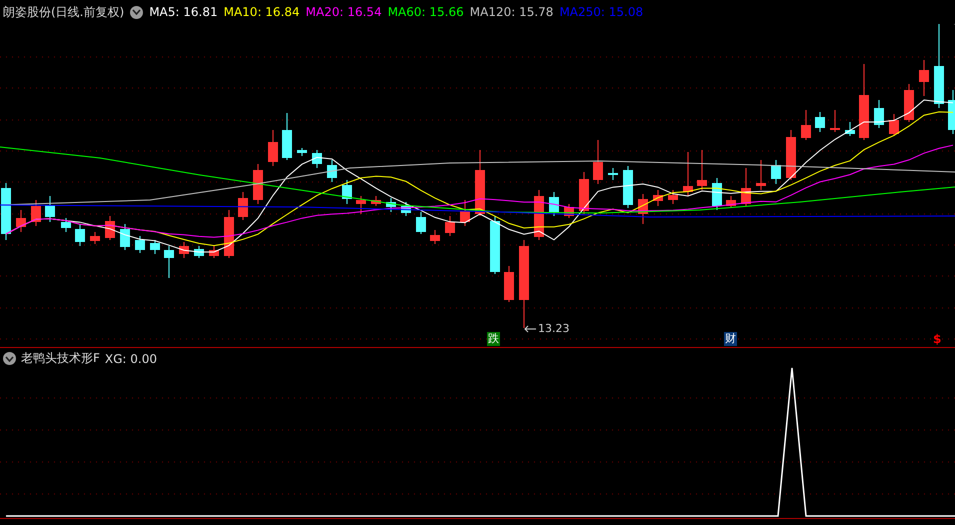 This screenshot has height=525, width=955. What do you see at coordinates (344, 12) in the screenshot?
I see `ma-legend-label: MA20: 16.54` at bounding box center [344, 12].